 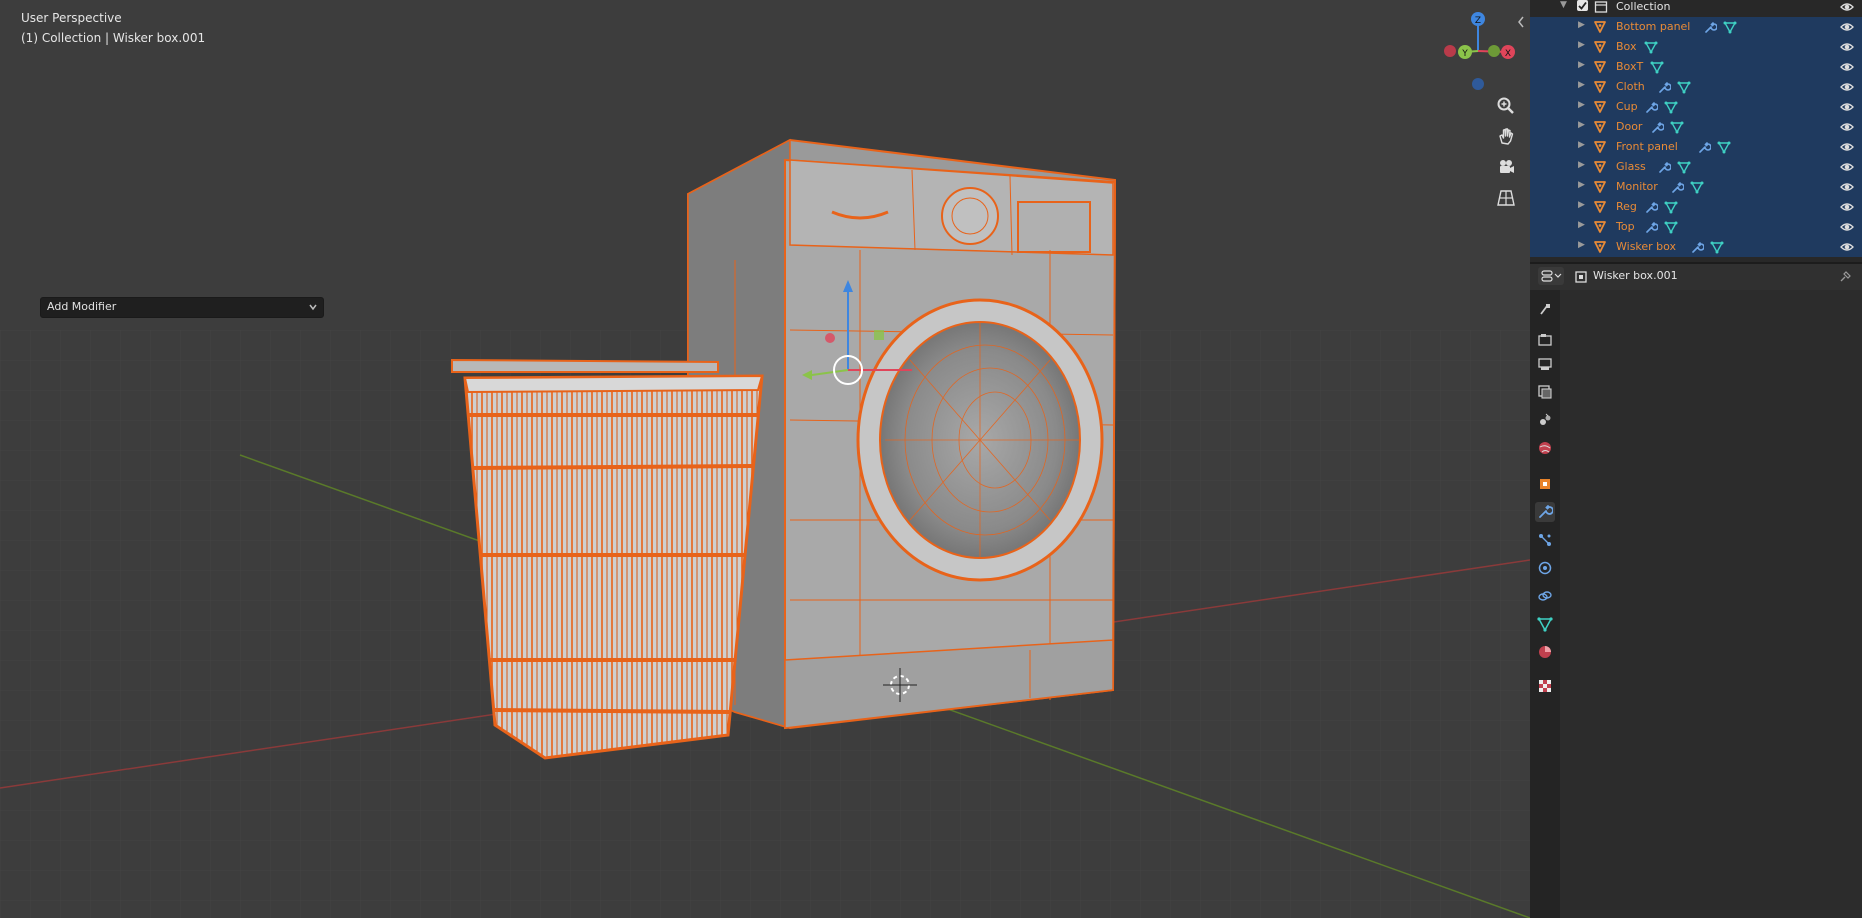 I want to click on outliner-item: ▶ Glass, so click(x=1696, y=167).